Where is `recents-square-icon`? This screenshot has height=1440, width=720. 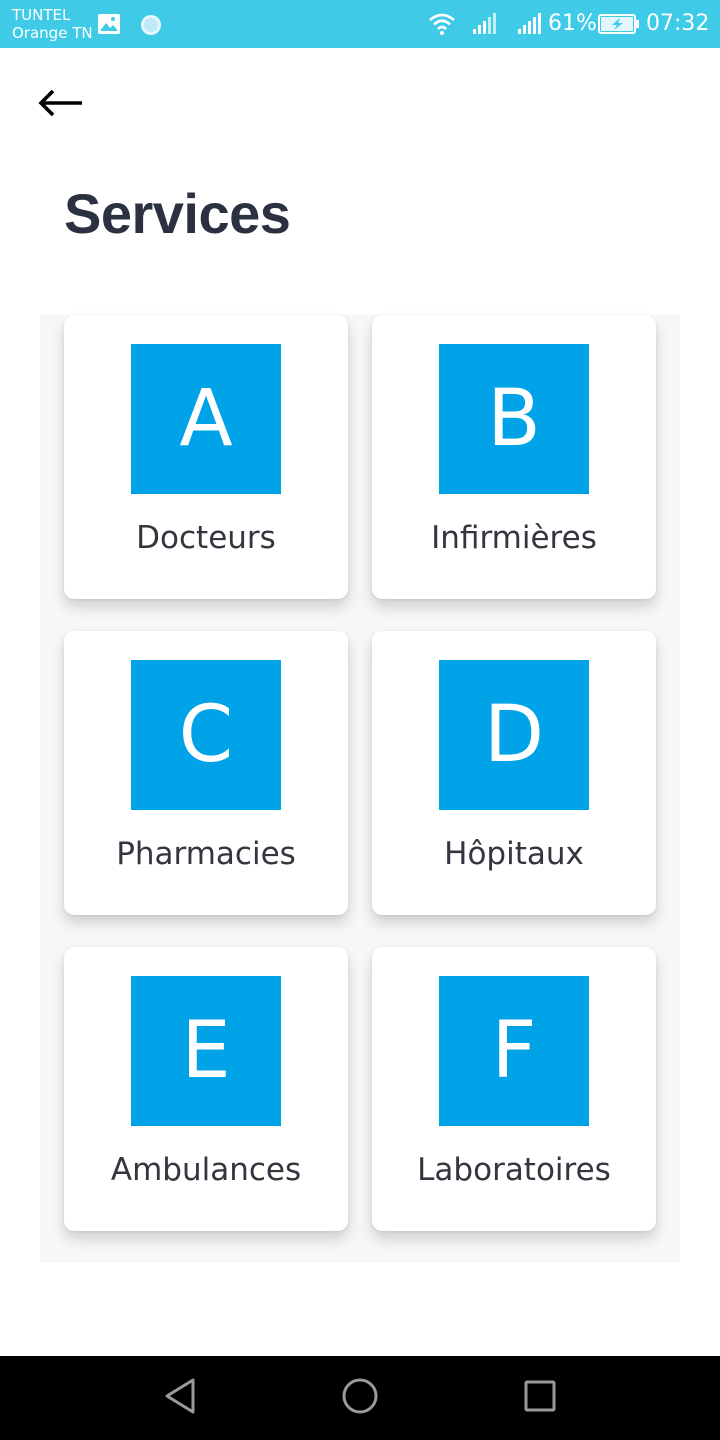
recents-square-icon is located at coordinates (540, 1398).